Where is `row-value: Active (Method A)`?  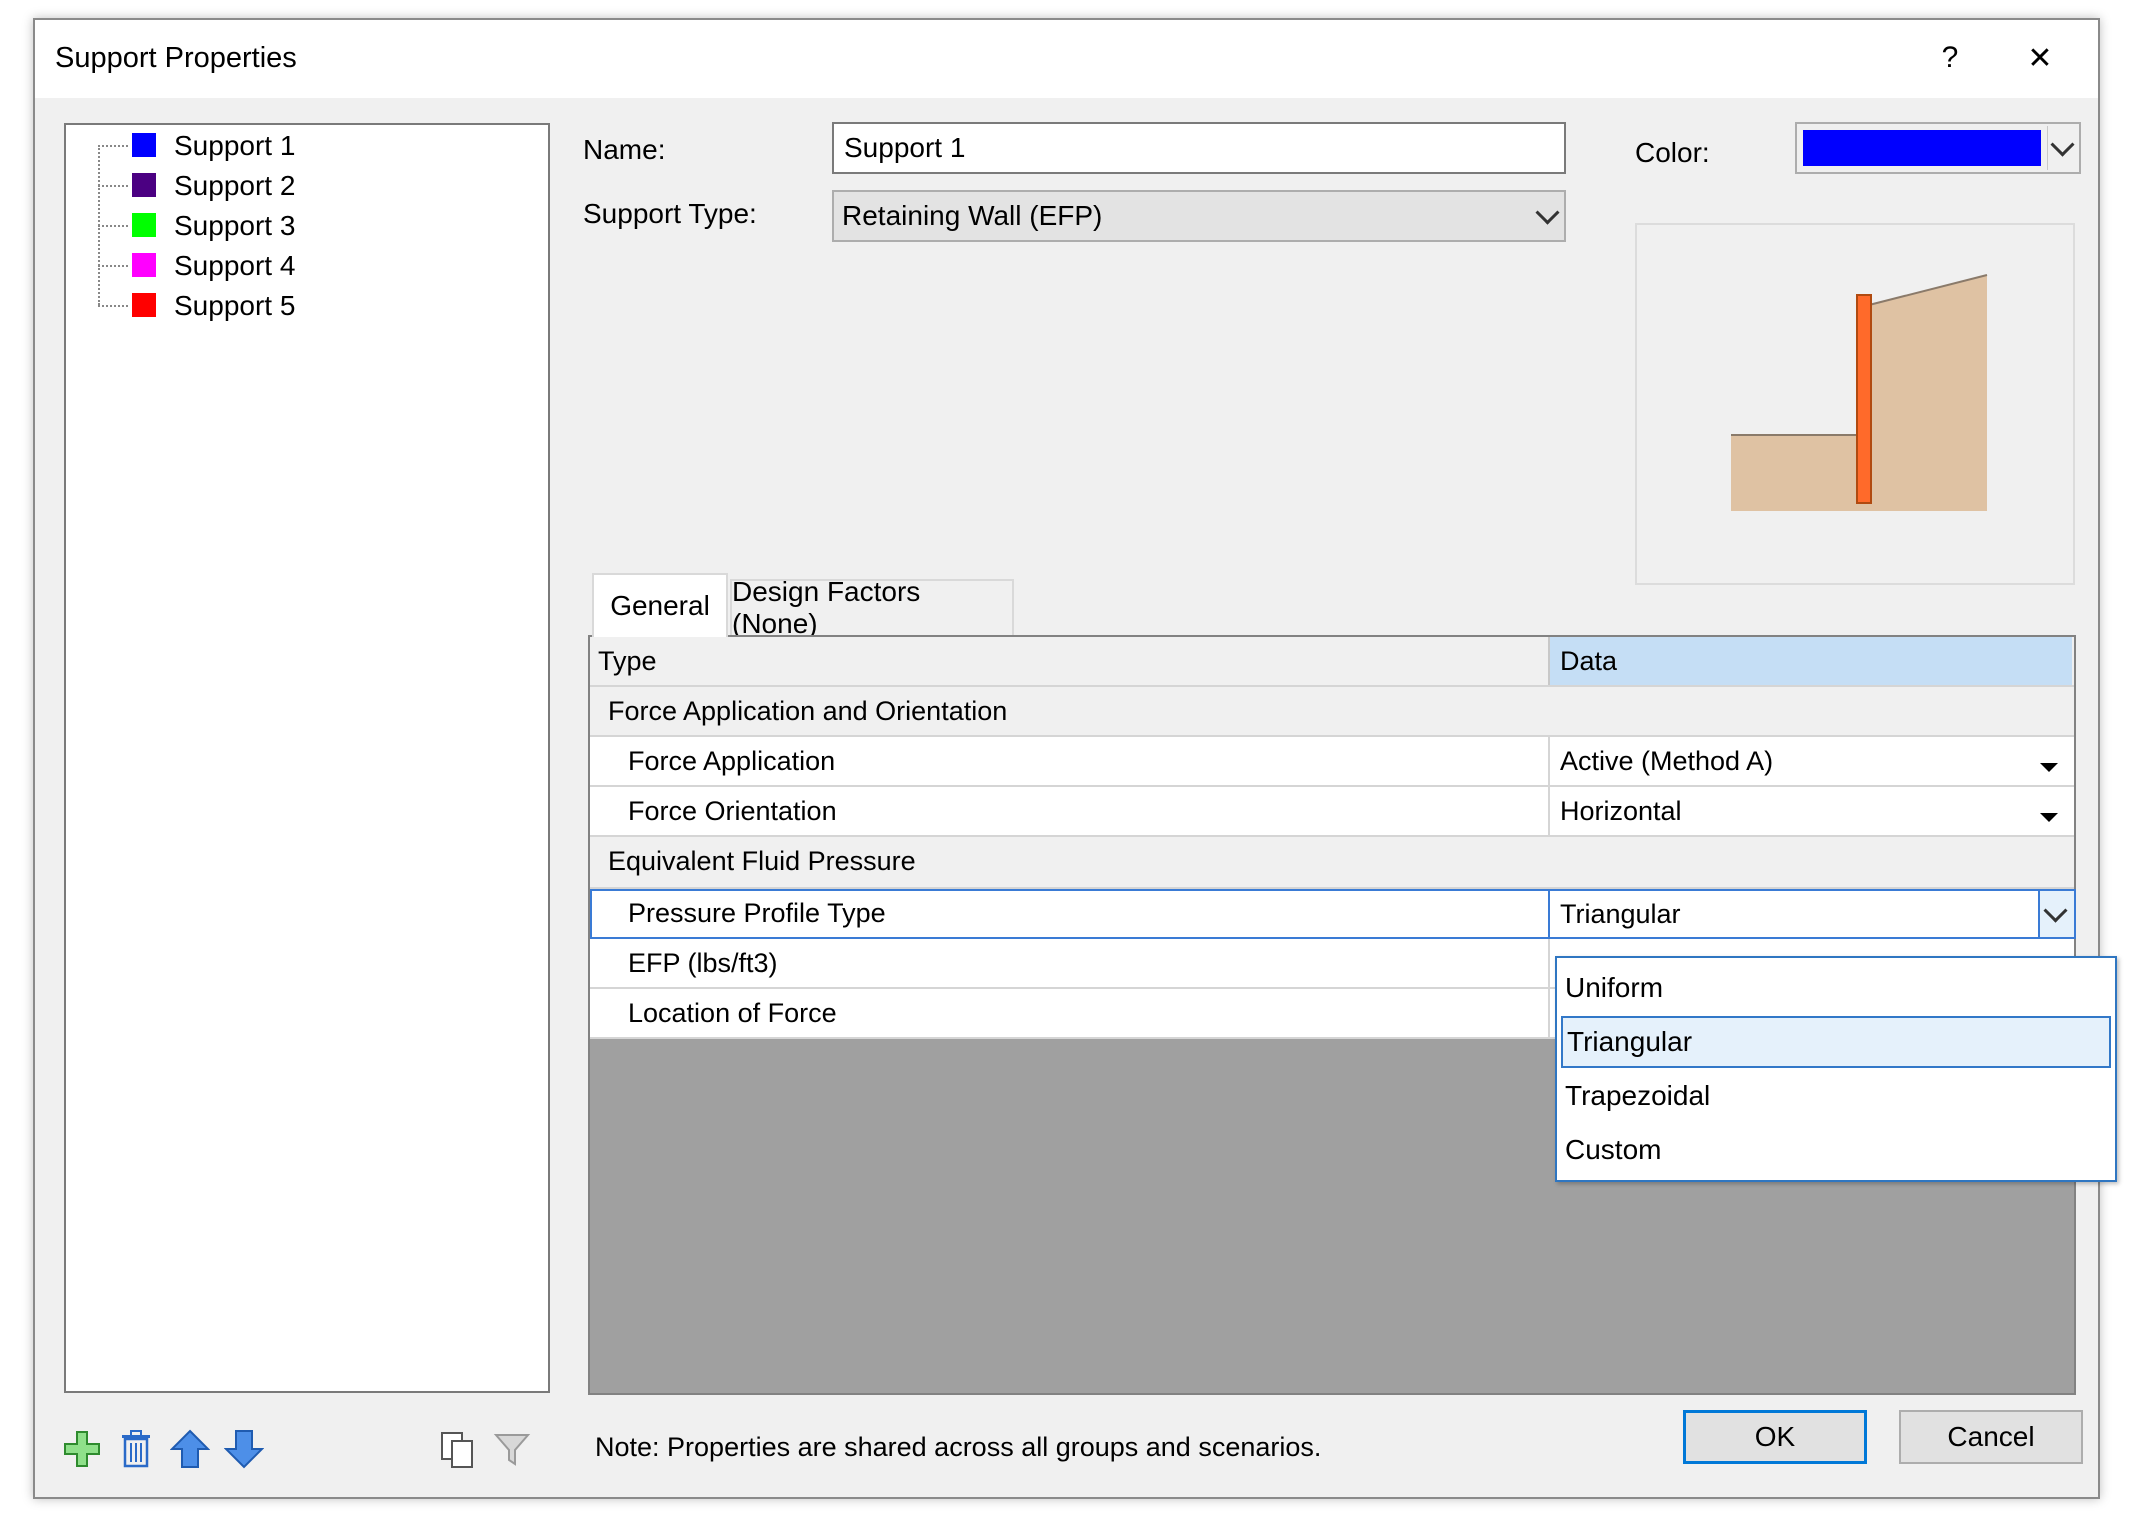
row-value: Active (Method A) is located at coordinates (1800, 761).